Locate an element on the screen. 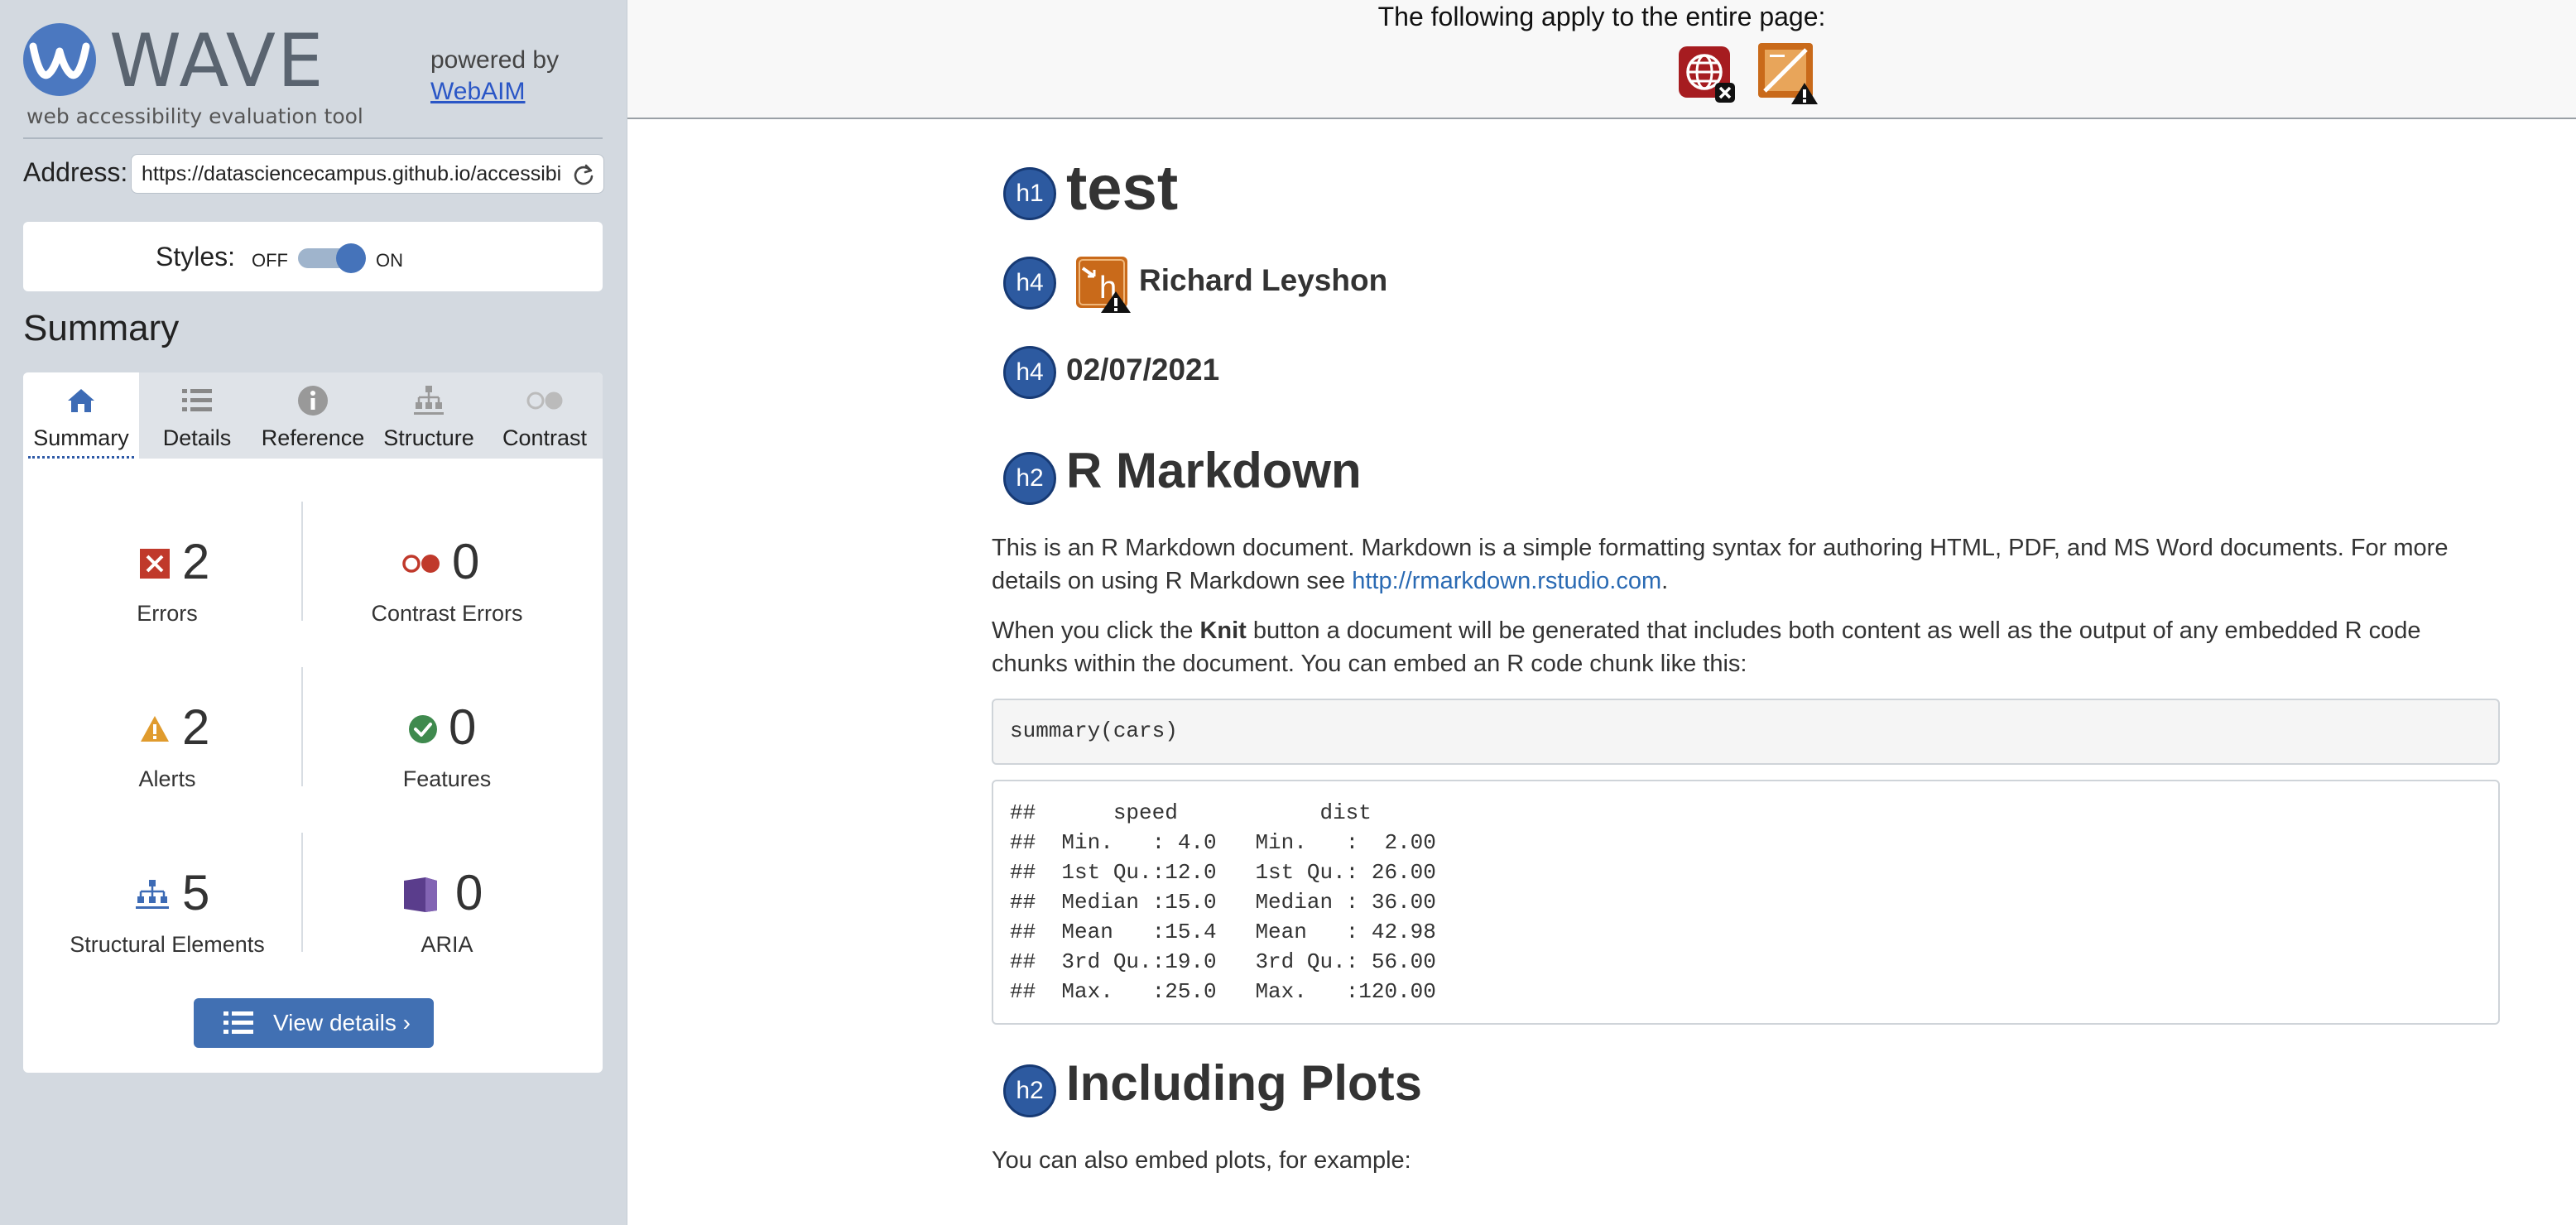 The image size is (2576, 1225). aria-count: 0 is located at coordinates (469, 892).